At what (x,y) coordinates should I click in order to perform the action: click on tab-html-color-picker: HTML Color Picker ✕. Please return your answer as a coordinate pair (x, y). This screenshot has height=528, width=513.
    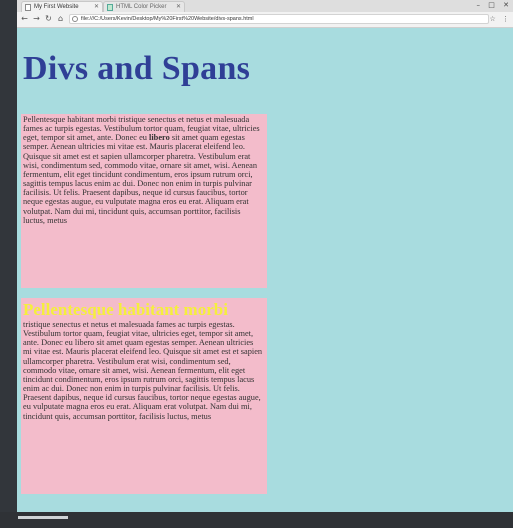
    Looking at the image, I should click on (144, 6).